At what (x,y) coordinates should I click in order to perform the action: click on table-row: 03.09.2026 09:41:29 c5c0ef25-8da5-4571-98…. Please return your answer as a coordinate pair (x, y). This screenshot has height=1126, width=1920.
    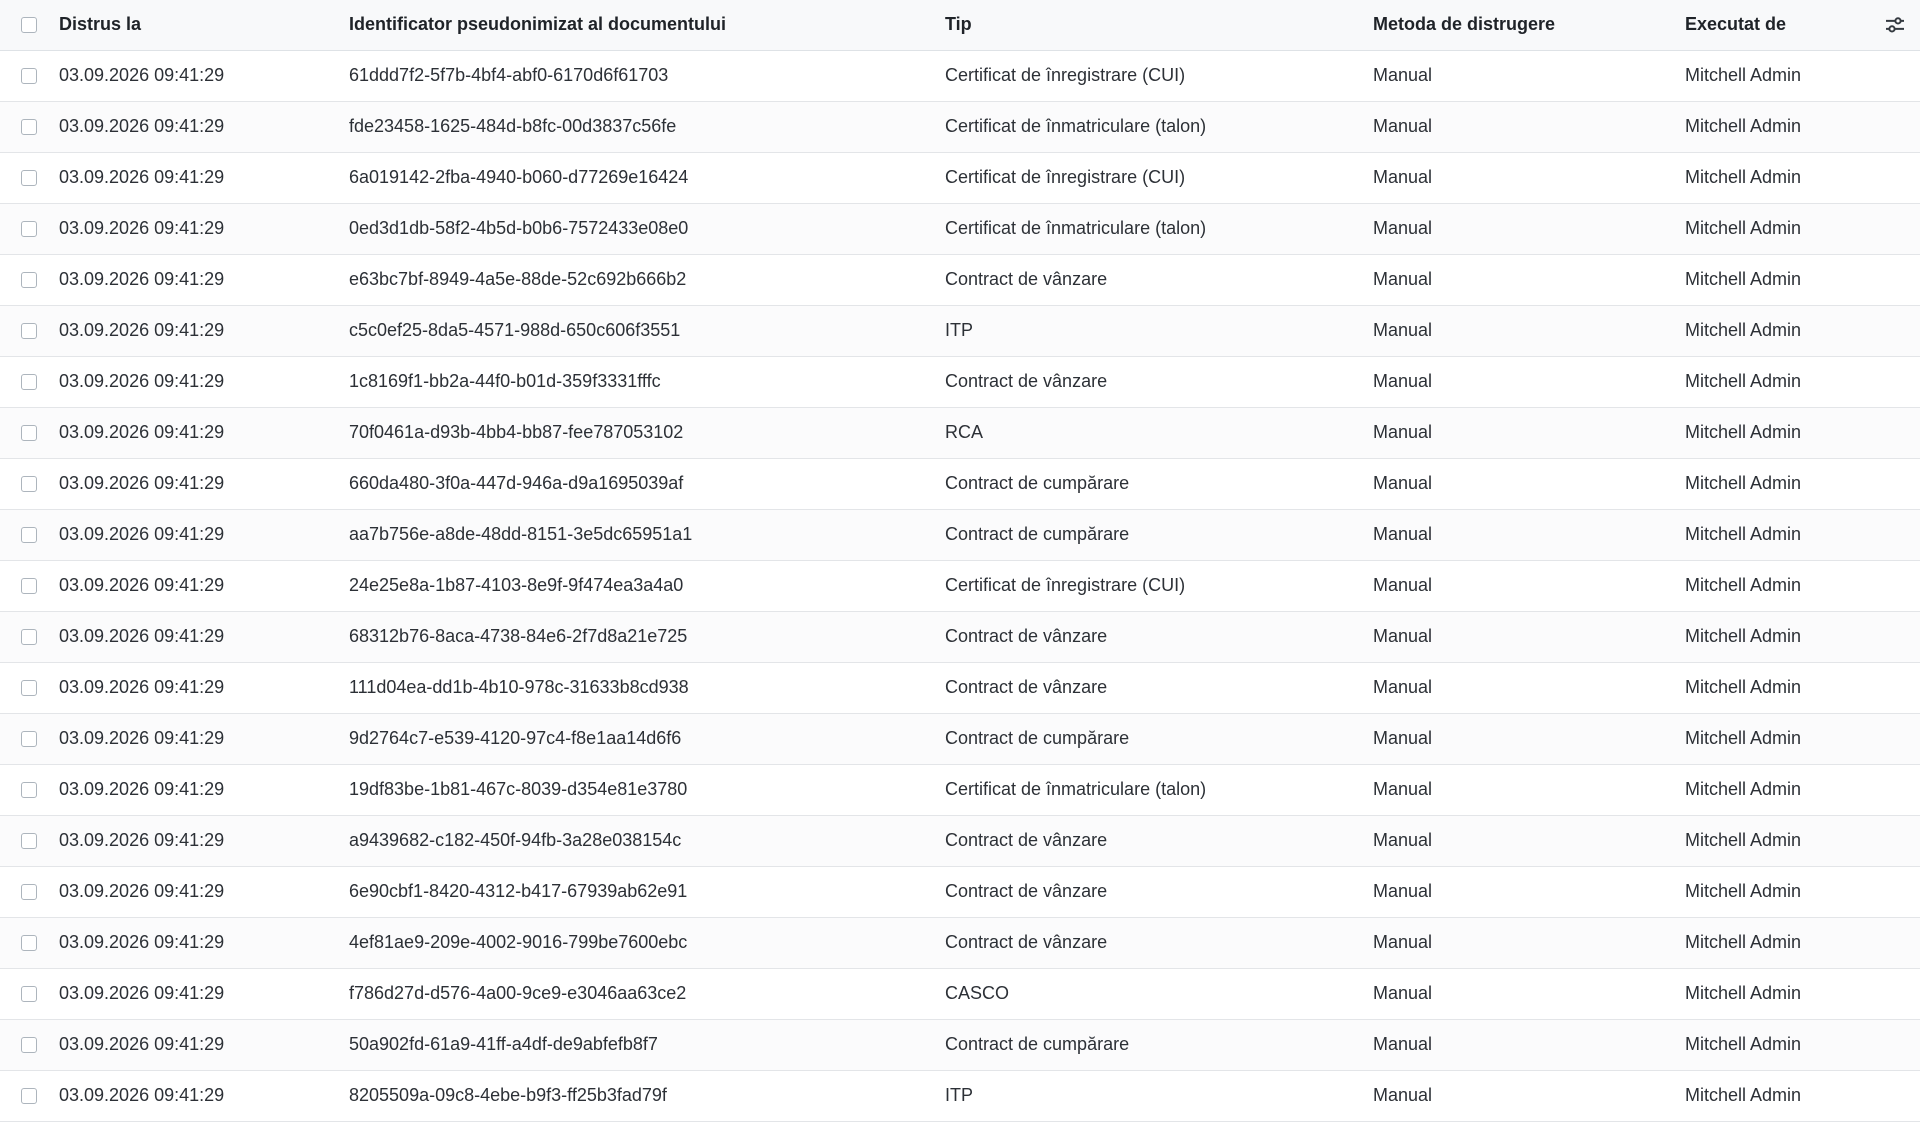
    Looking at the image, I should click on (960, 331).